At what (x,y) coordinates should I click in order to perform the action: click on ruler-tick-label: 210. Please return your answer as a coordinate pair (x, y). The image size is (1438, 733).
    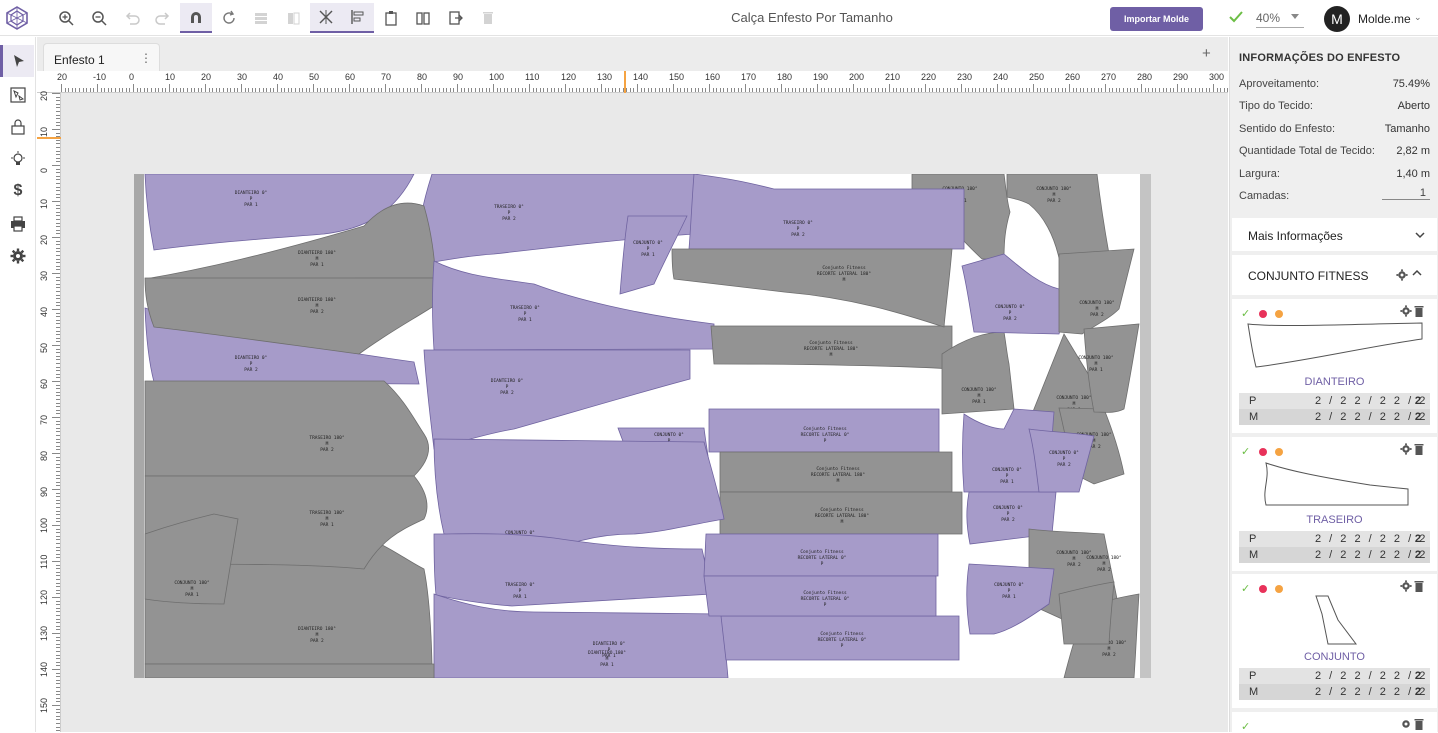
    Looking at the image, I should click on (893, 77).